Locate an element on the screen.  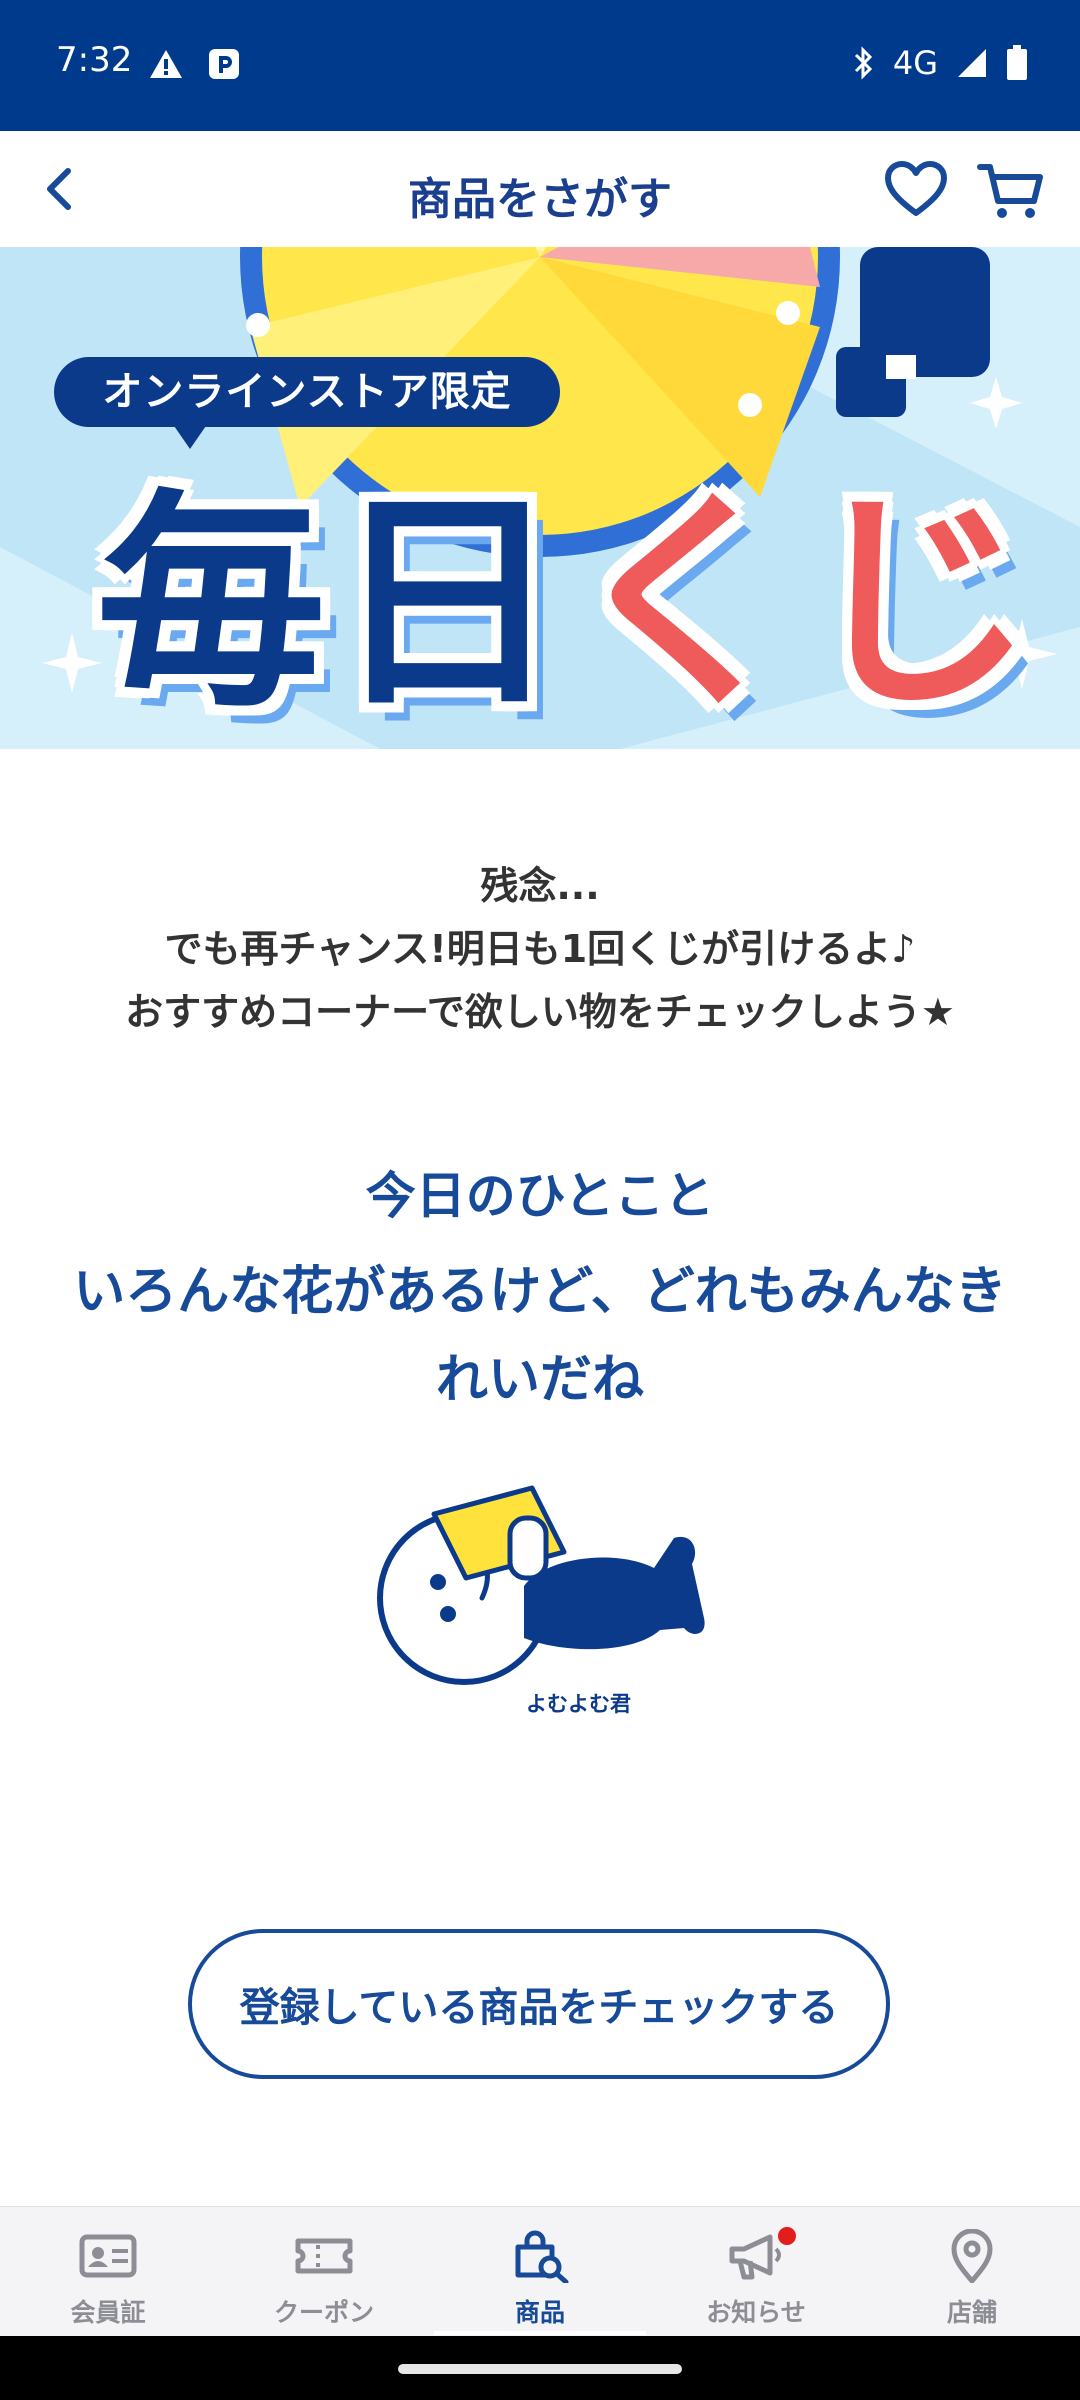
nav-item-stores: 店舗 is located at coordinates (972, 2272).